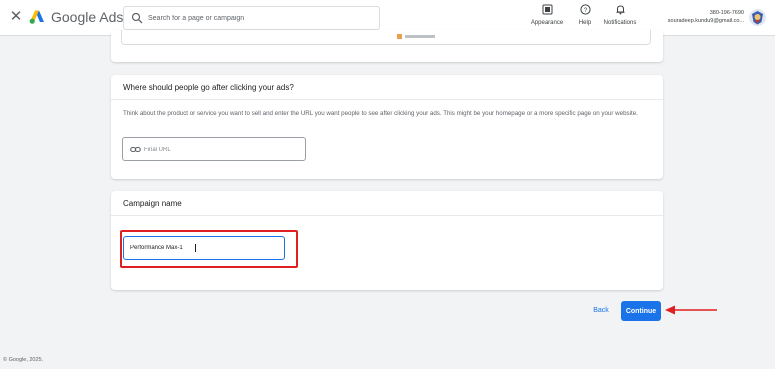  Describe the element at coordinates (152, 203) in the screenshot. I see `campaign-name-title: Campaign name` at that location.